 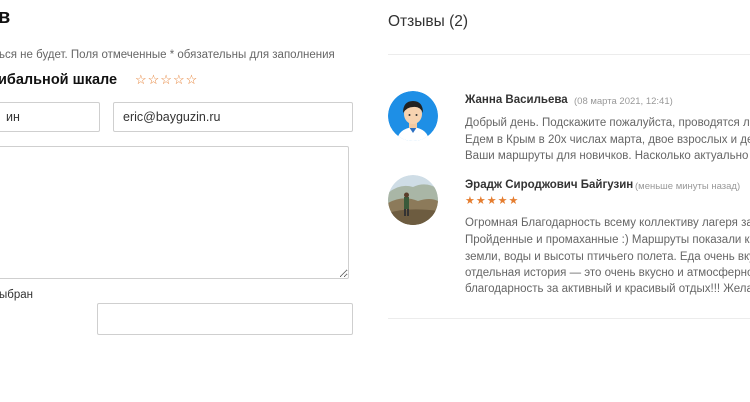 I want to click on email-input, so click(x=233, y=117).